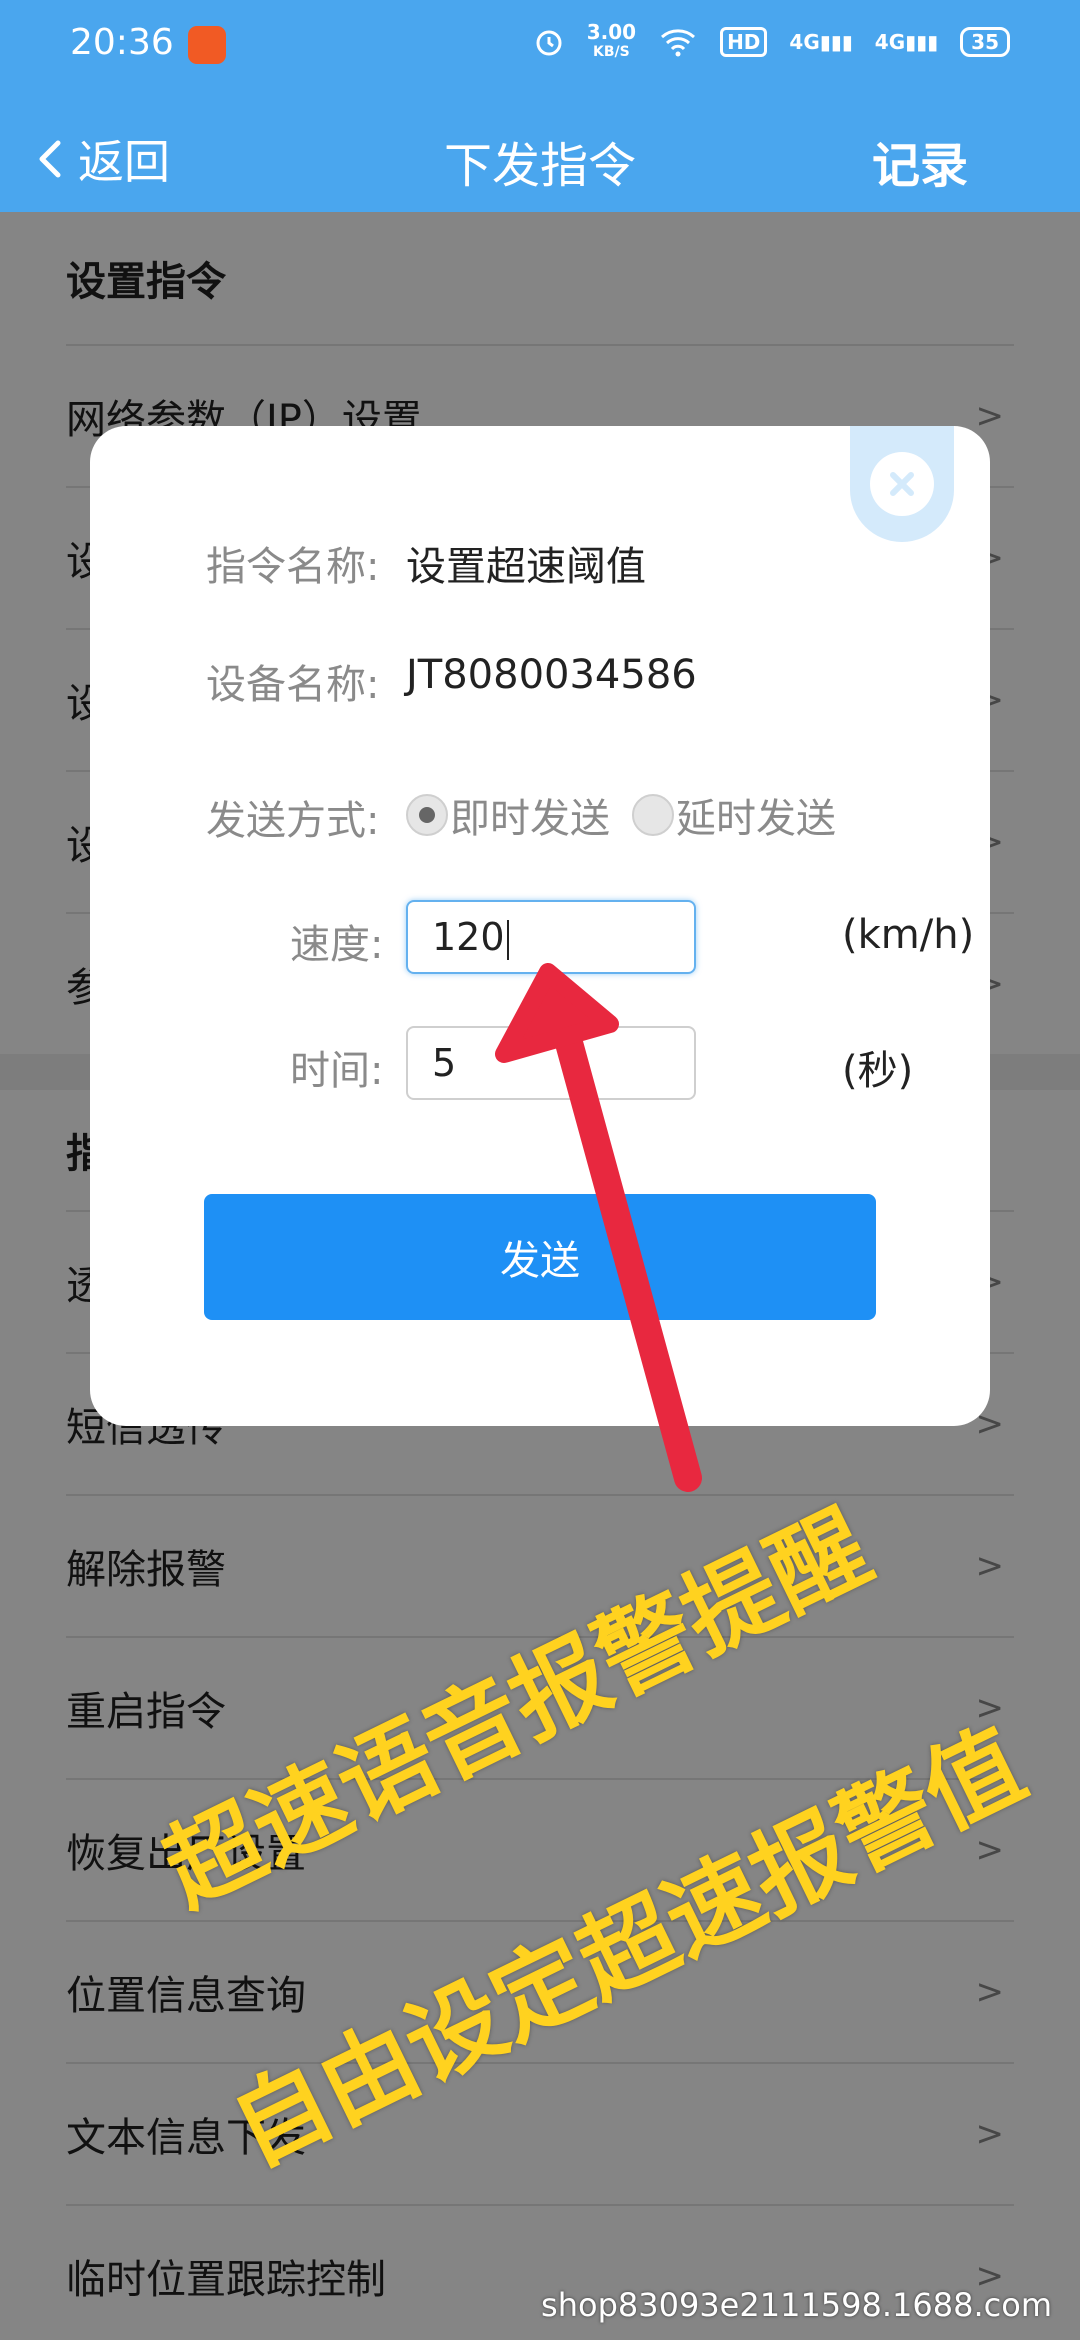 This screenshot has height=2346, width=1080. I want to click on nav-bar: 返回 下发指令 记录, so click(540, 156).